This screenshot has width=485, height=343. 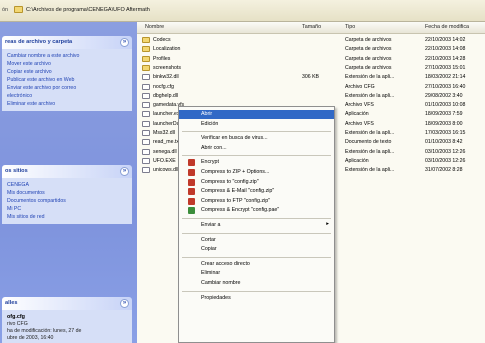 What do you see at coordinates (39, 42) in the screenshot?
I see `panel-title: reas de archivo y carpeta` at bounding box center [39, 42].